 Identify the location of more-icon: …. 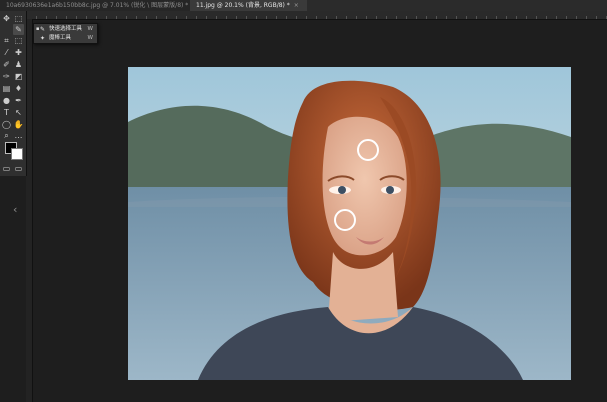
(18, 135).